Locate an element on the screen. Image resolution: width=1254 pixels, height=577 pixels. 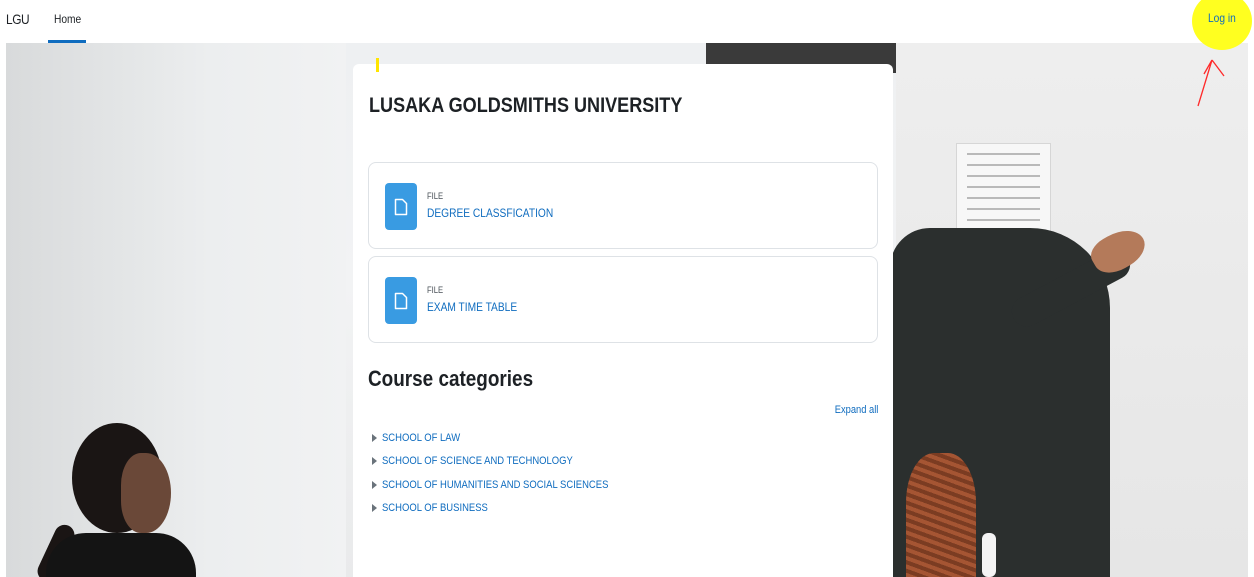
category-item-school-of-business: SCHOOL OF BUSINESS is located at coordinates (508, 509).